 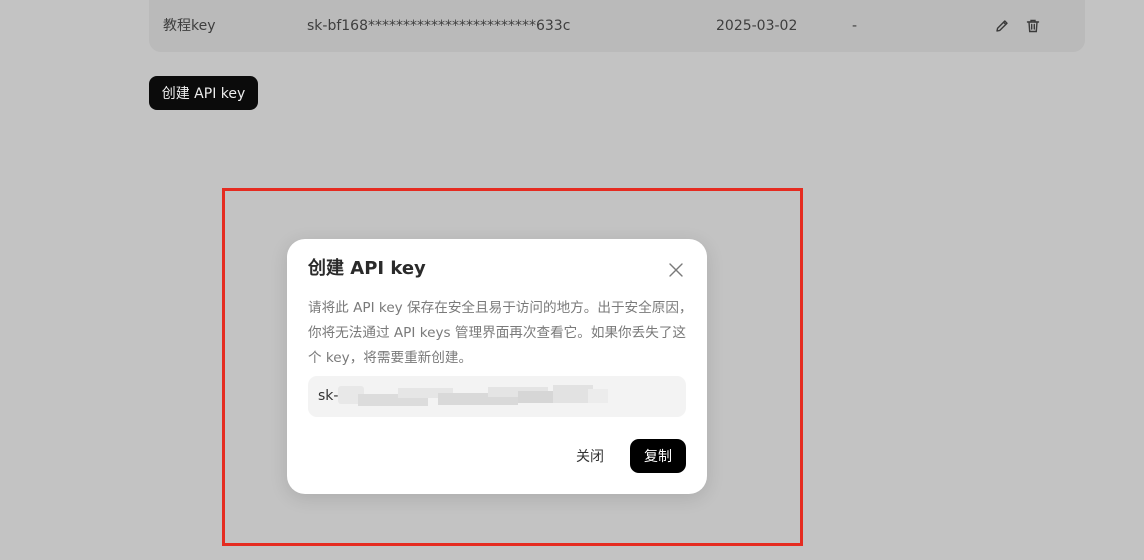 What do you see at coordinates (203, 93) in the screenshot?
I see `create-api-key-button: 创建 API key` at bounding box center [203, 93].